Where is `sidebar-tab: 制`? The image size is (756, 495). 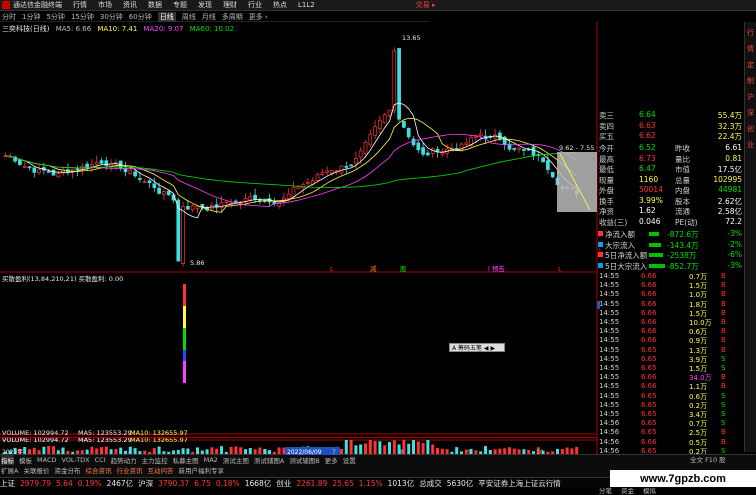
sidebar-tab: 制 is located at coordinates (750, 81).